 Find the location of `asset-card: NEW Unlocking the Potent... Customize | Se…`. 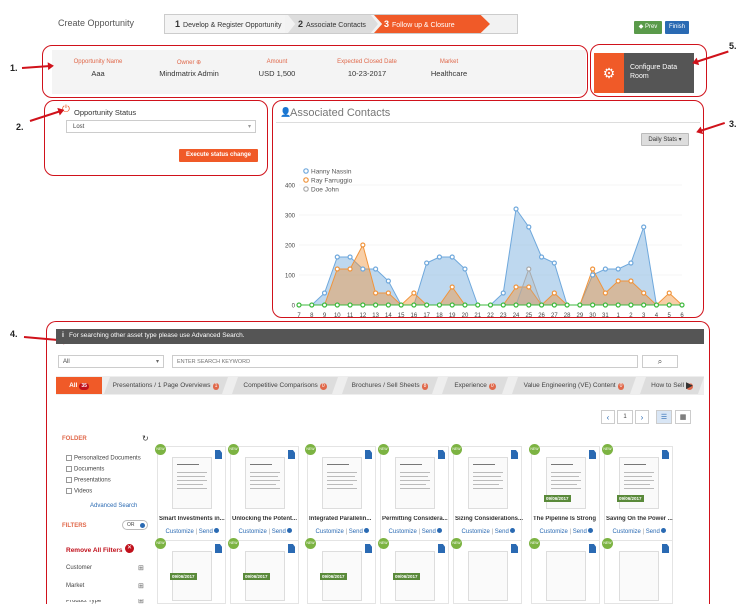

asset-card: NEW Unlocking the Potent... Customize | Se… is located at coordinates (264, 493).